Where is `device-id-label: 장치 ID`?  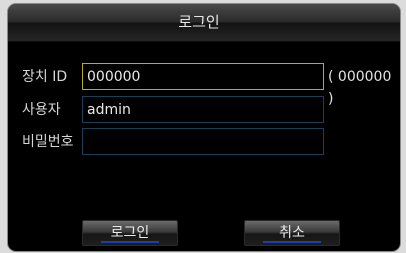
device-id-label: 장치 ID is located at coordinates (45, 77).